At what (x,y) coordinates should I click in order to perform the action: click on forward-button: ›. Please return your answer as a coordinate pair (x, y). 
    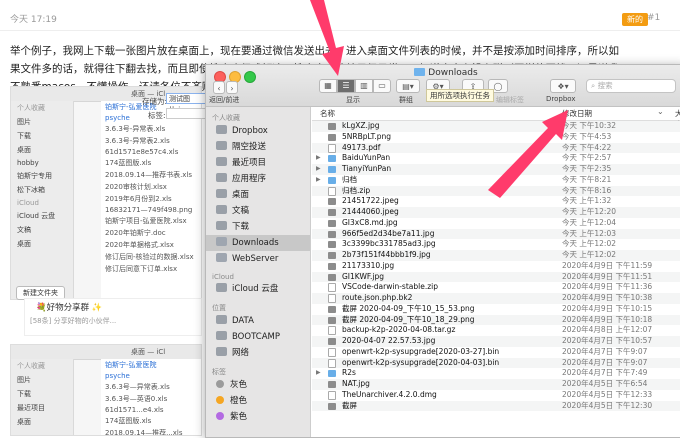
    Looking at the image, I should click on (232, 87).